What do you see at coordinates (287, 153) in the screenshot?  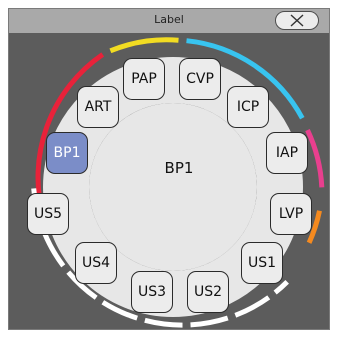 I see `chip-iap: IAP` at bounding box center [287, 153].